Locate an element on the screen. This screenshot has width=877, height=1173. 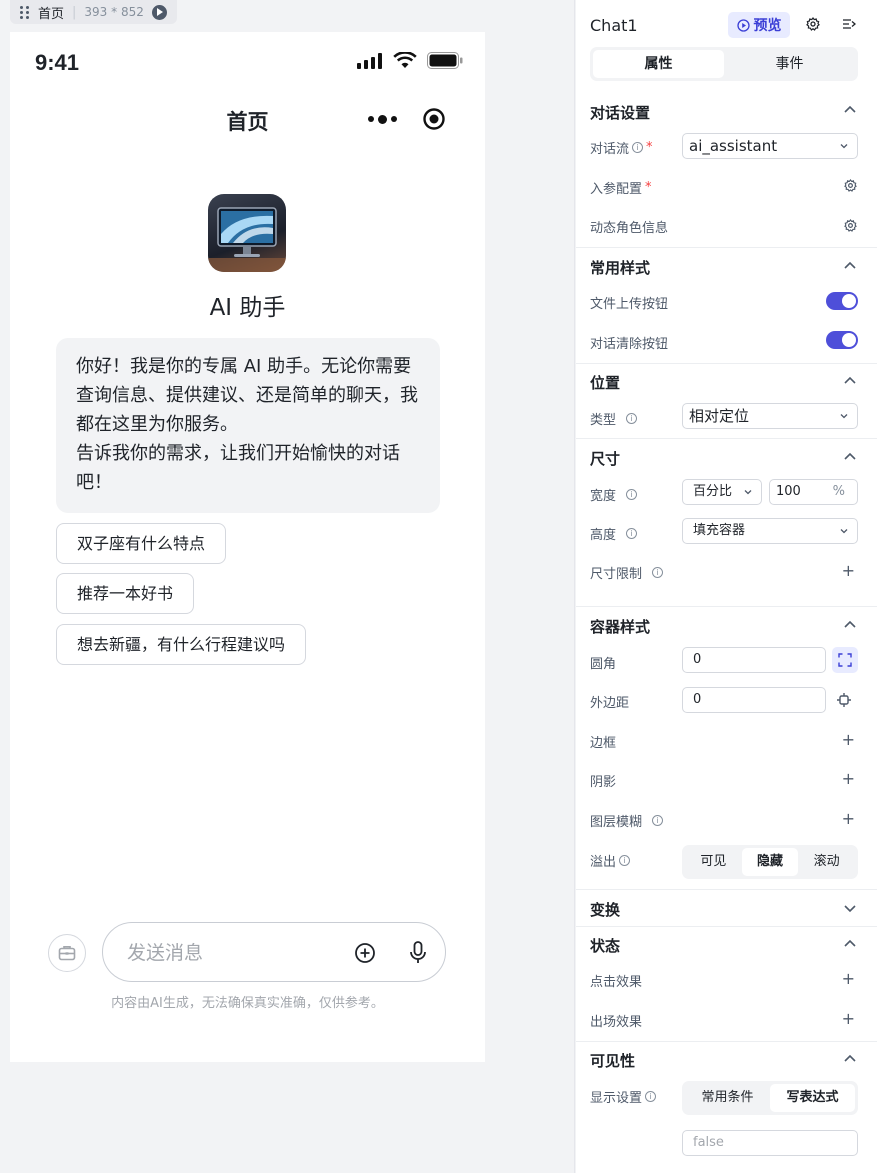
blur-label: 图层模糊 is located at coordinates (616, 822).